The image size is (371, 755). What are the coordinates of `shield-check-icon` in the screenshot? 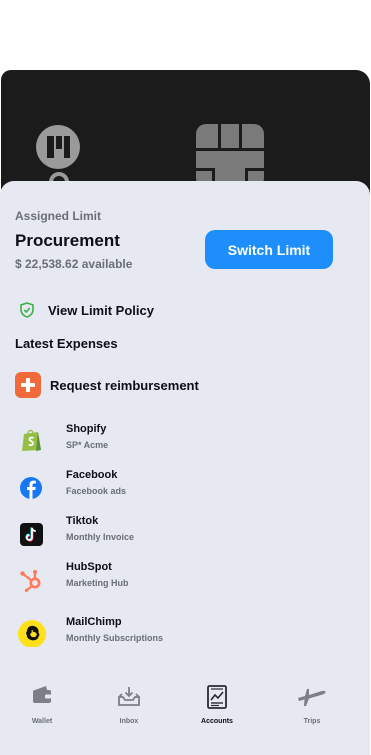 It's located at (27, 310).